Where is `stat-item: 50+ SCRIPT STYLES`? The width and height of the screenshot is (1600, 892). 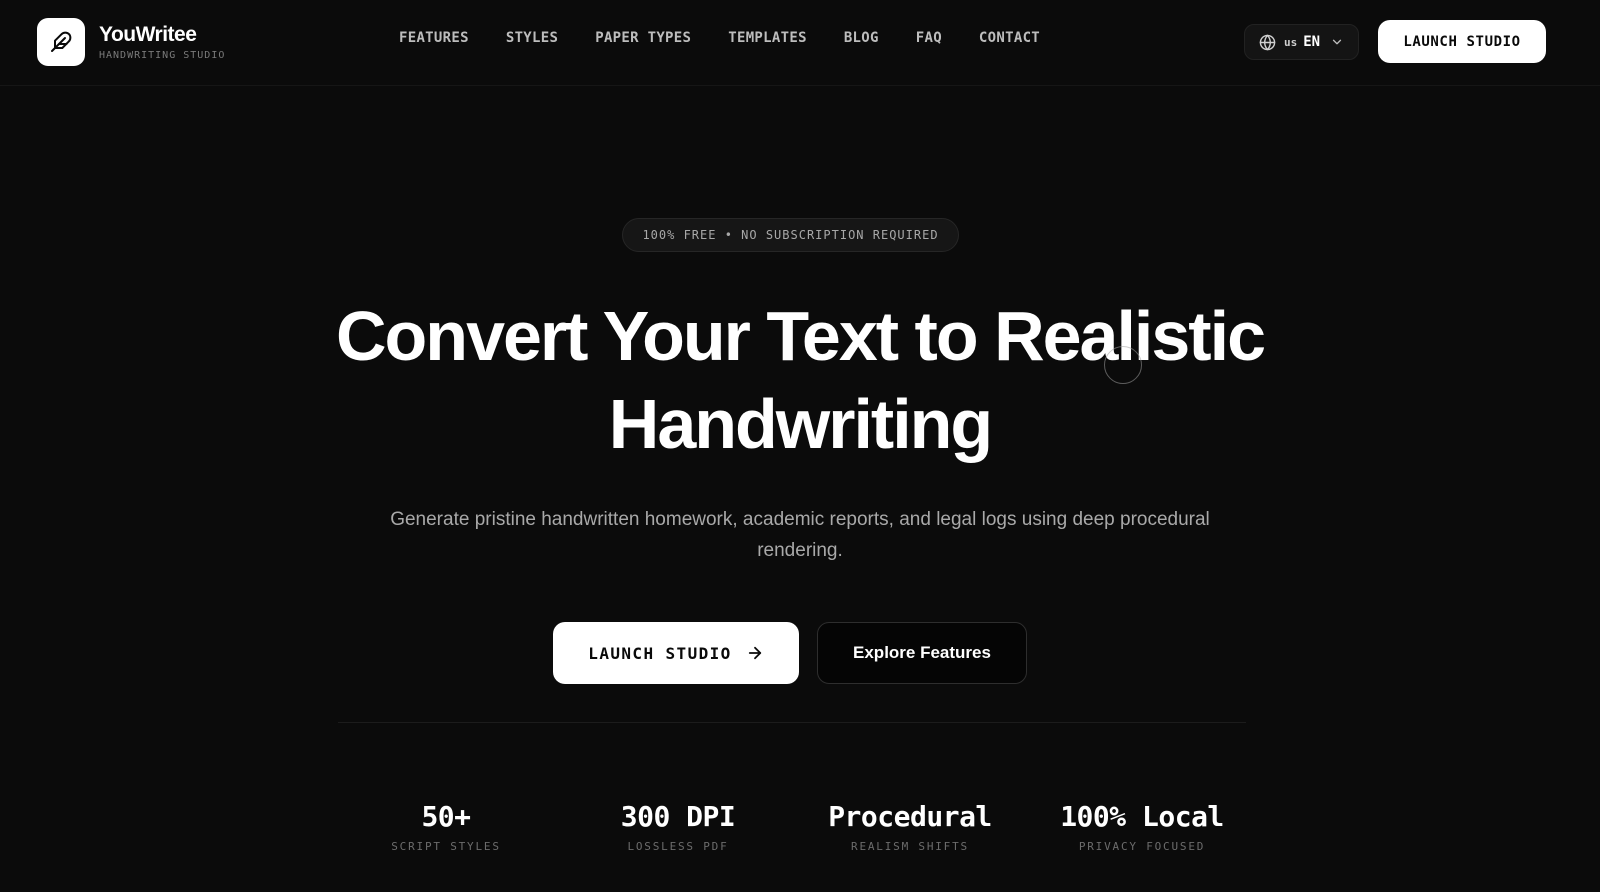
stat-item: 50+ SCRIPT STYLES is located at coordinates (446, 826).